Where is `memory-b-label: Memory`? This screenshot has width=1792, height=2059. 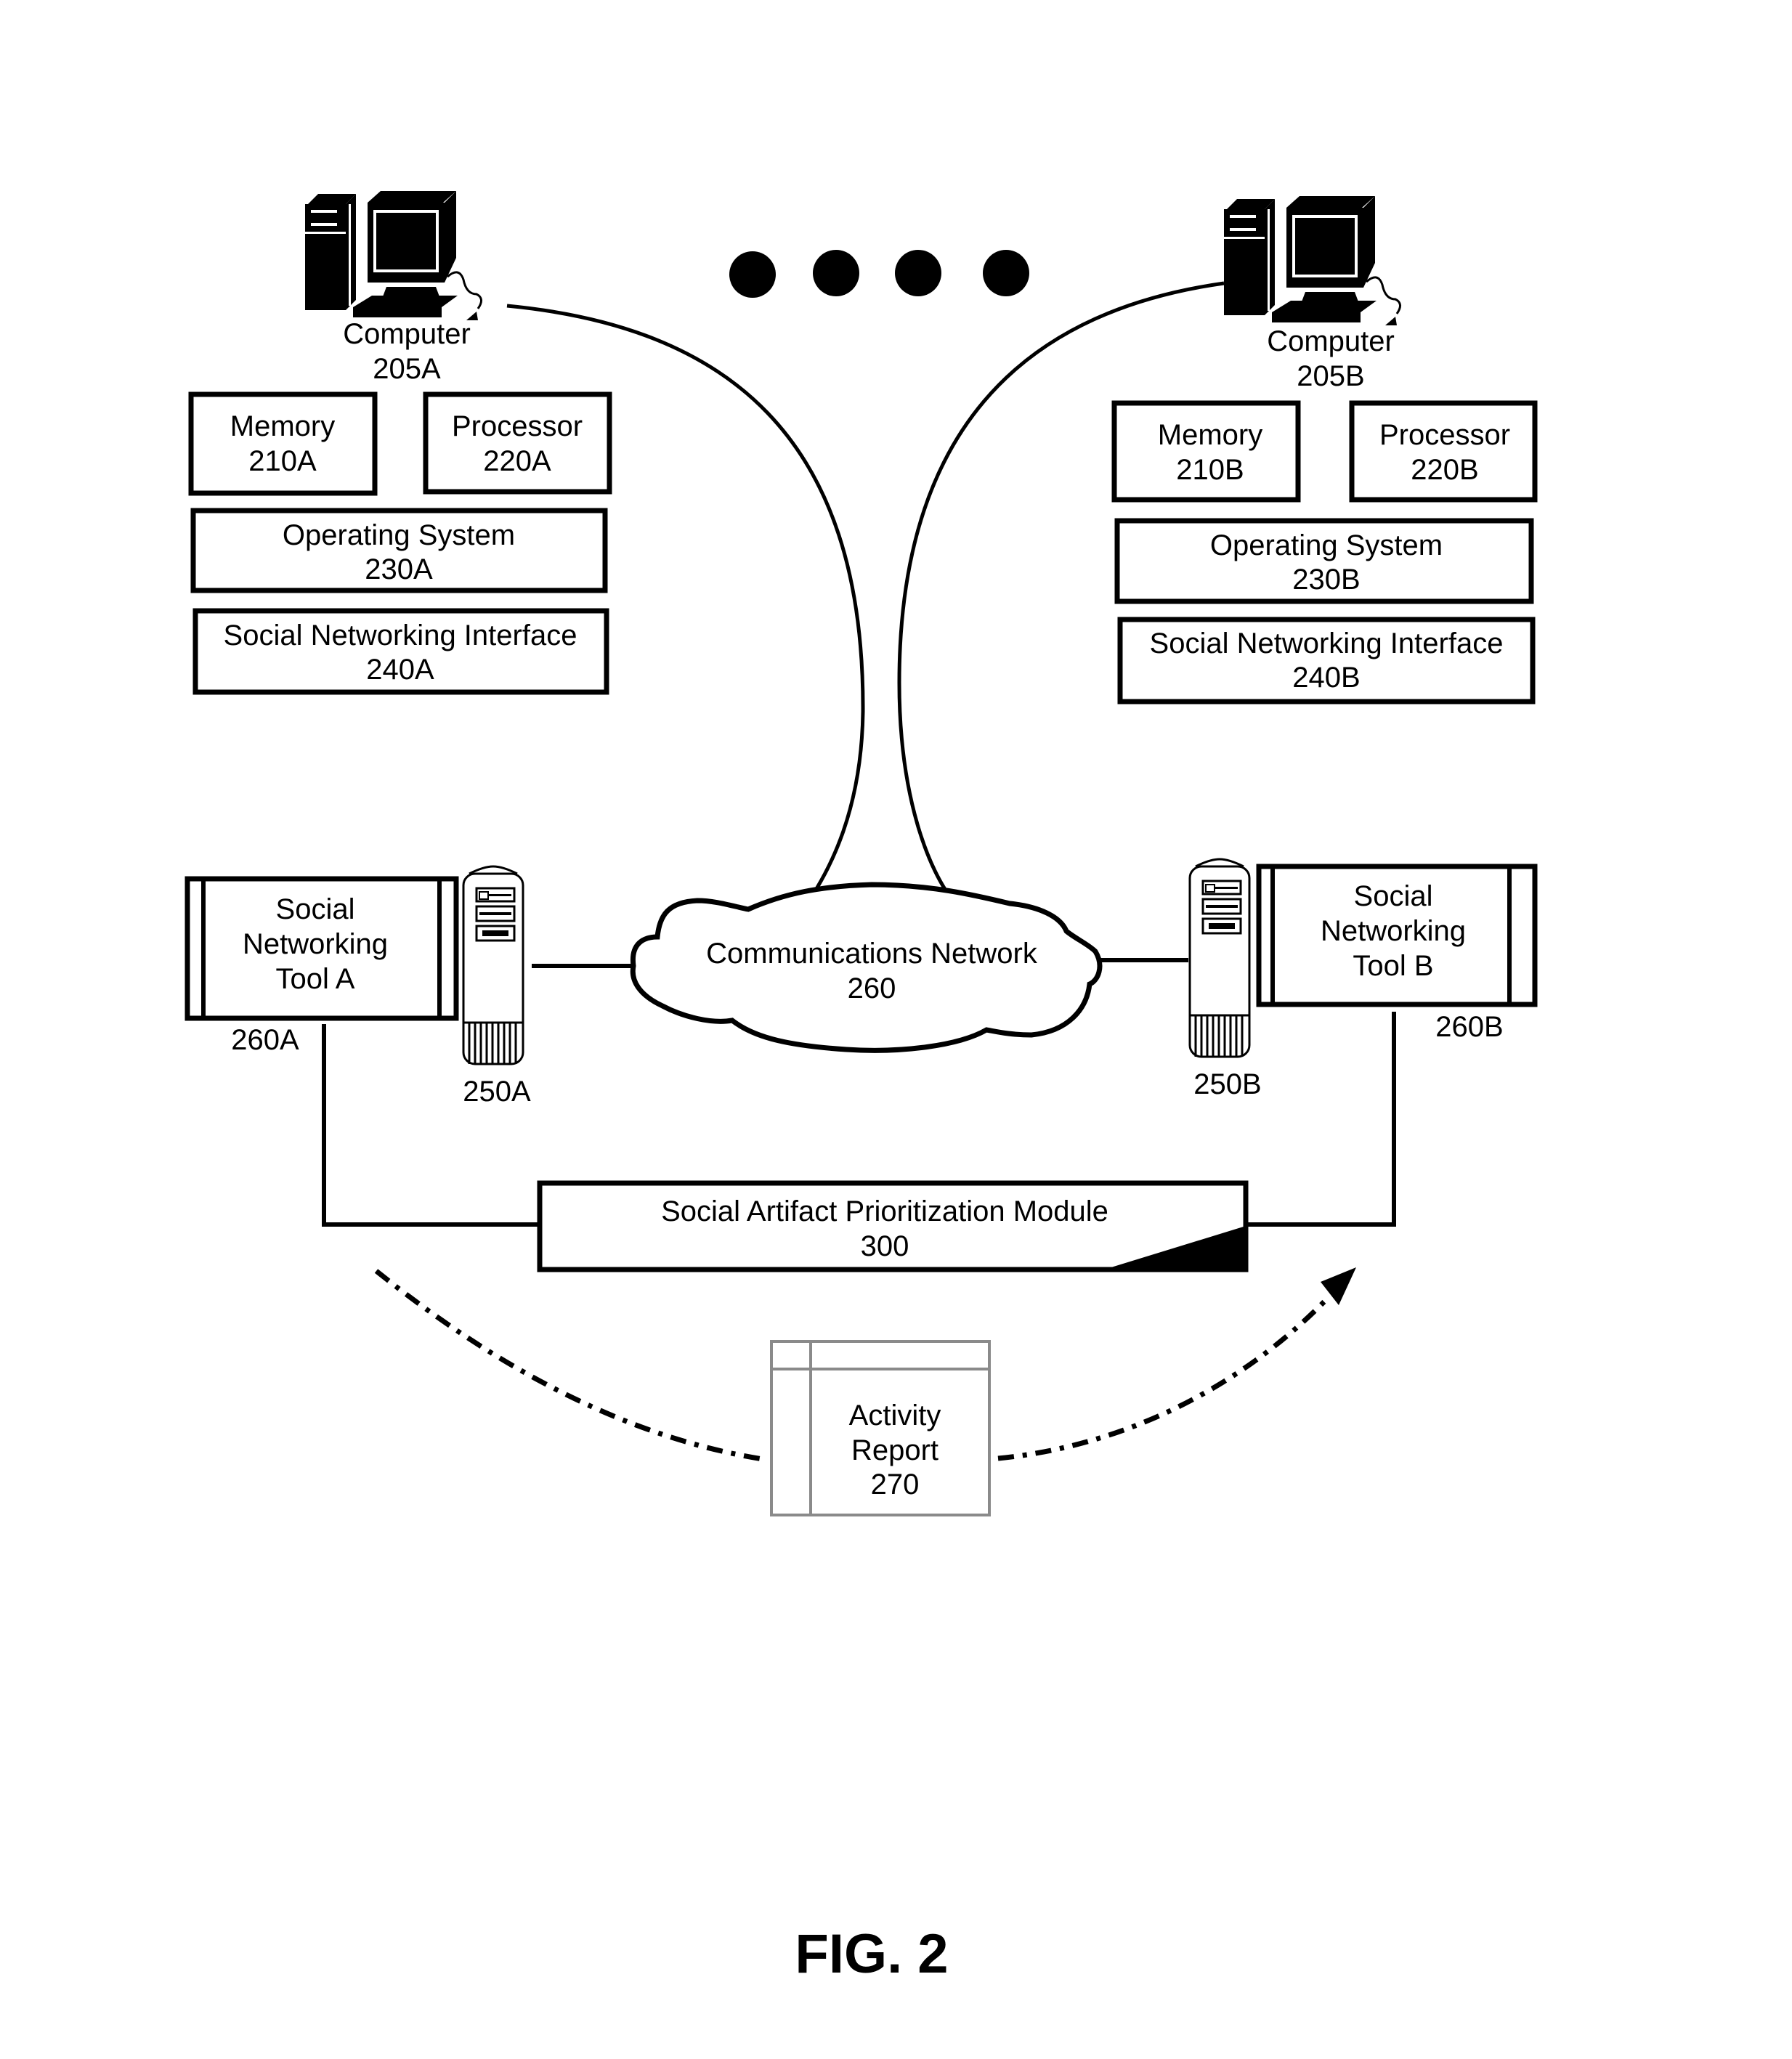 memory-b-label: Memory is located at coordinates (1210, 435).